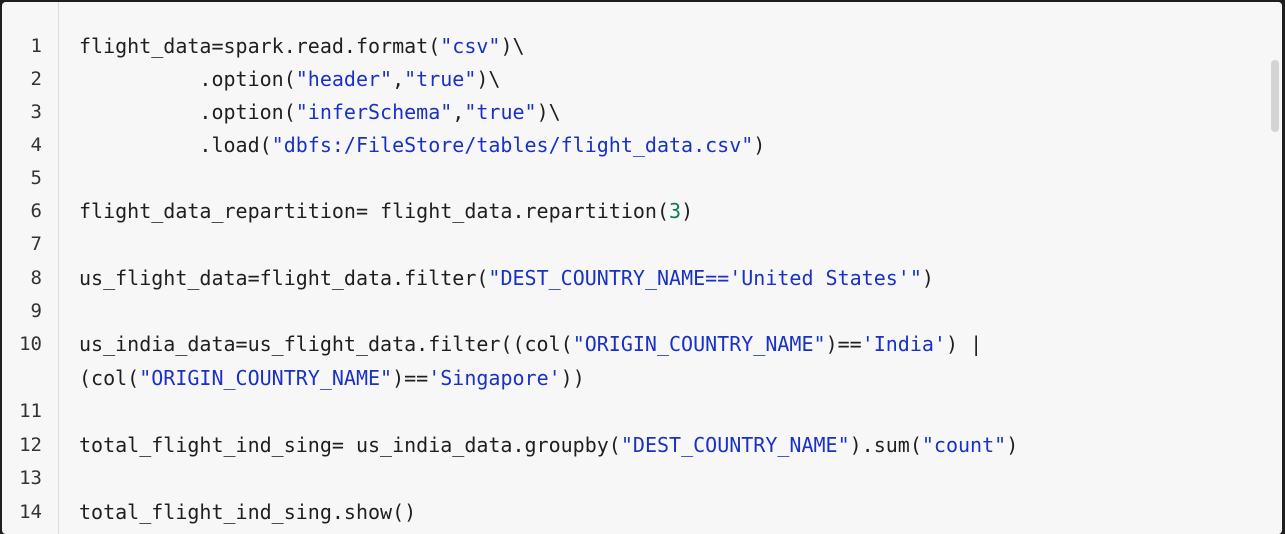 The height and width of the screenshot is (534, 1285). What do you see at coordinates (30, 445) in the screenshot?
I see `line-number: 12` at bounding box center [30, 445].